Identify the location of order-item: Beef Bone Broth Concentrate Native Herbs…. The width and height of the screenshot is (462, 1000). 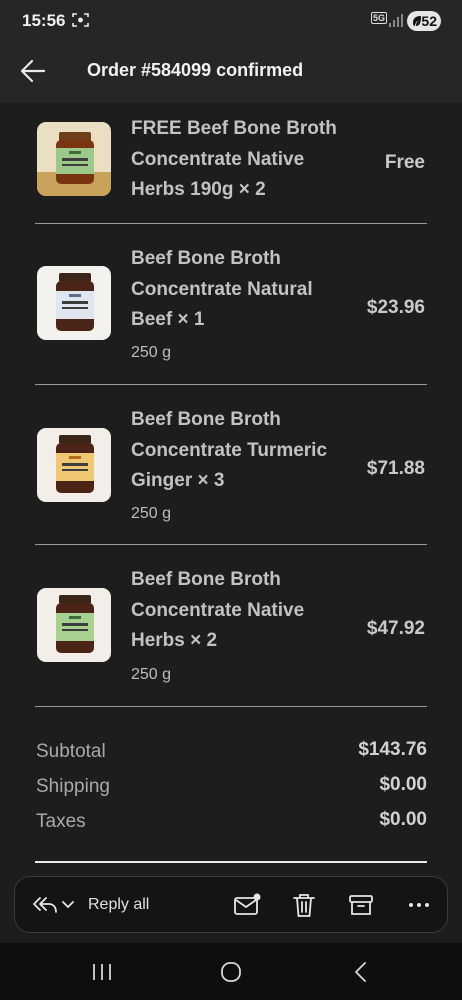
(231, 626).